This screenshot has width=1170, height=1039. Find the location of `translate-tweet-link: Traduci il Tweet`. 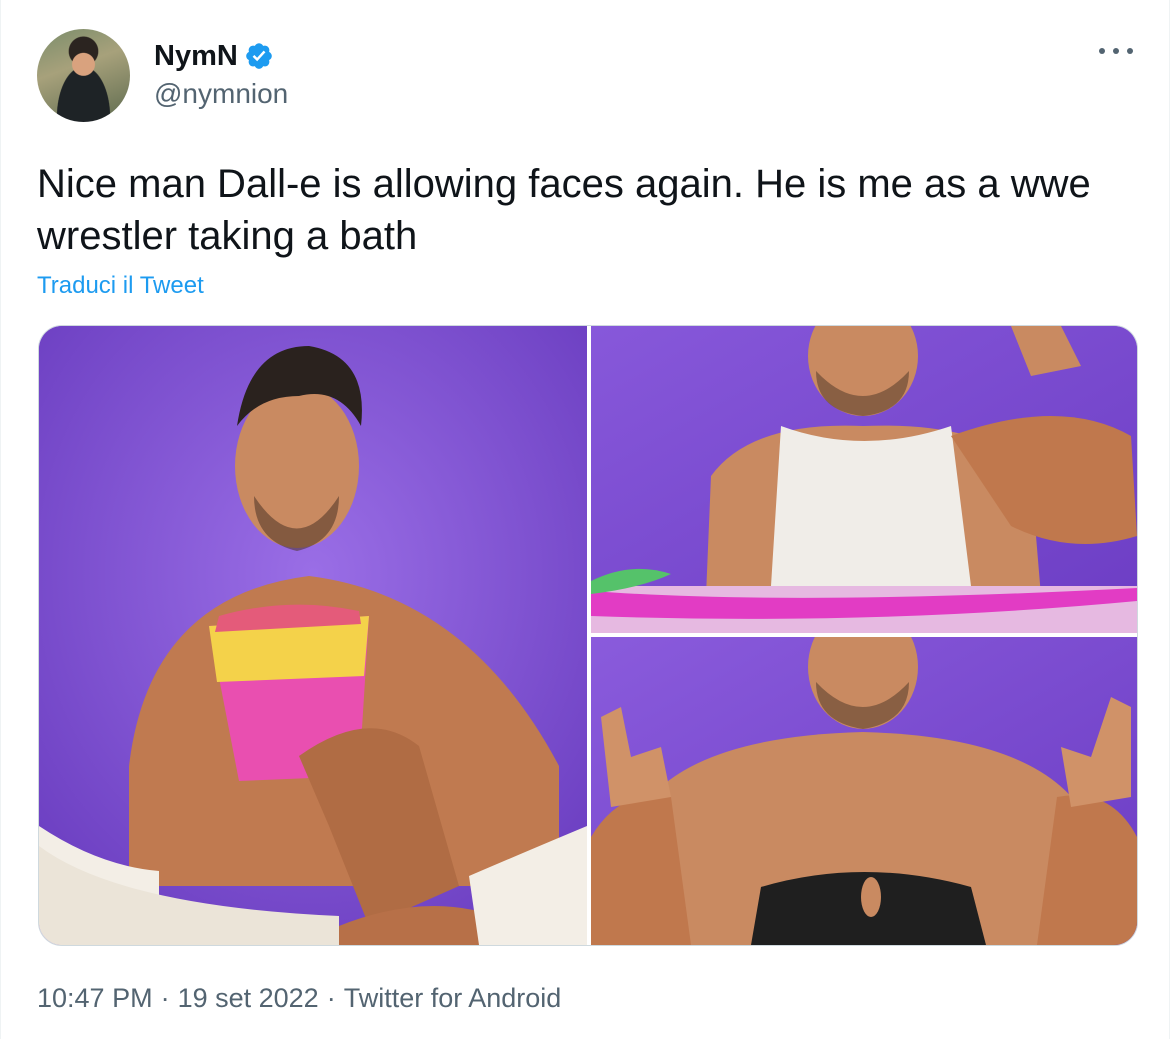

translate-tweet-link: Traduci il Tweet is located at coordinates (120, 286).